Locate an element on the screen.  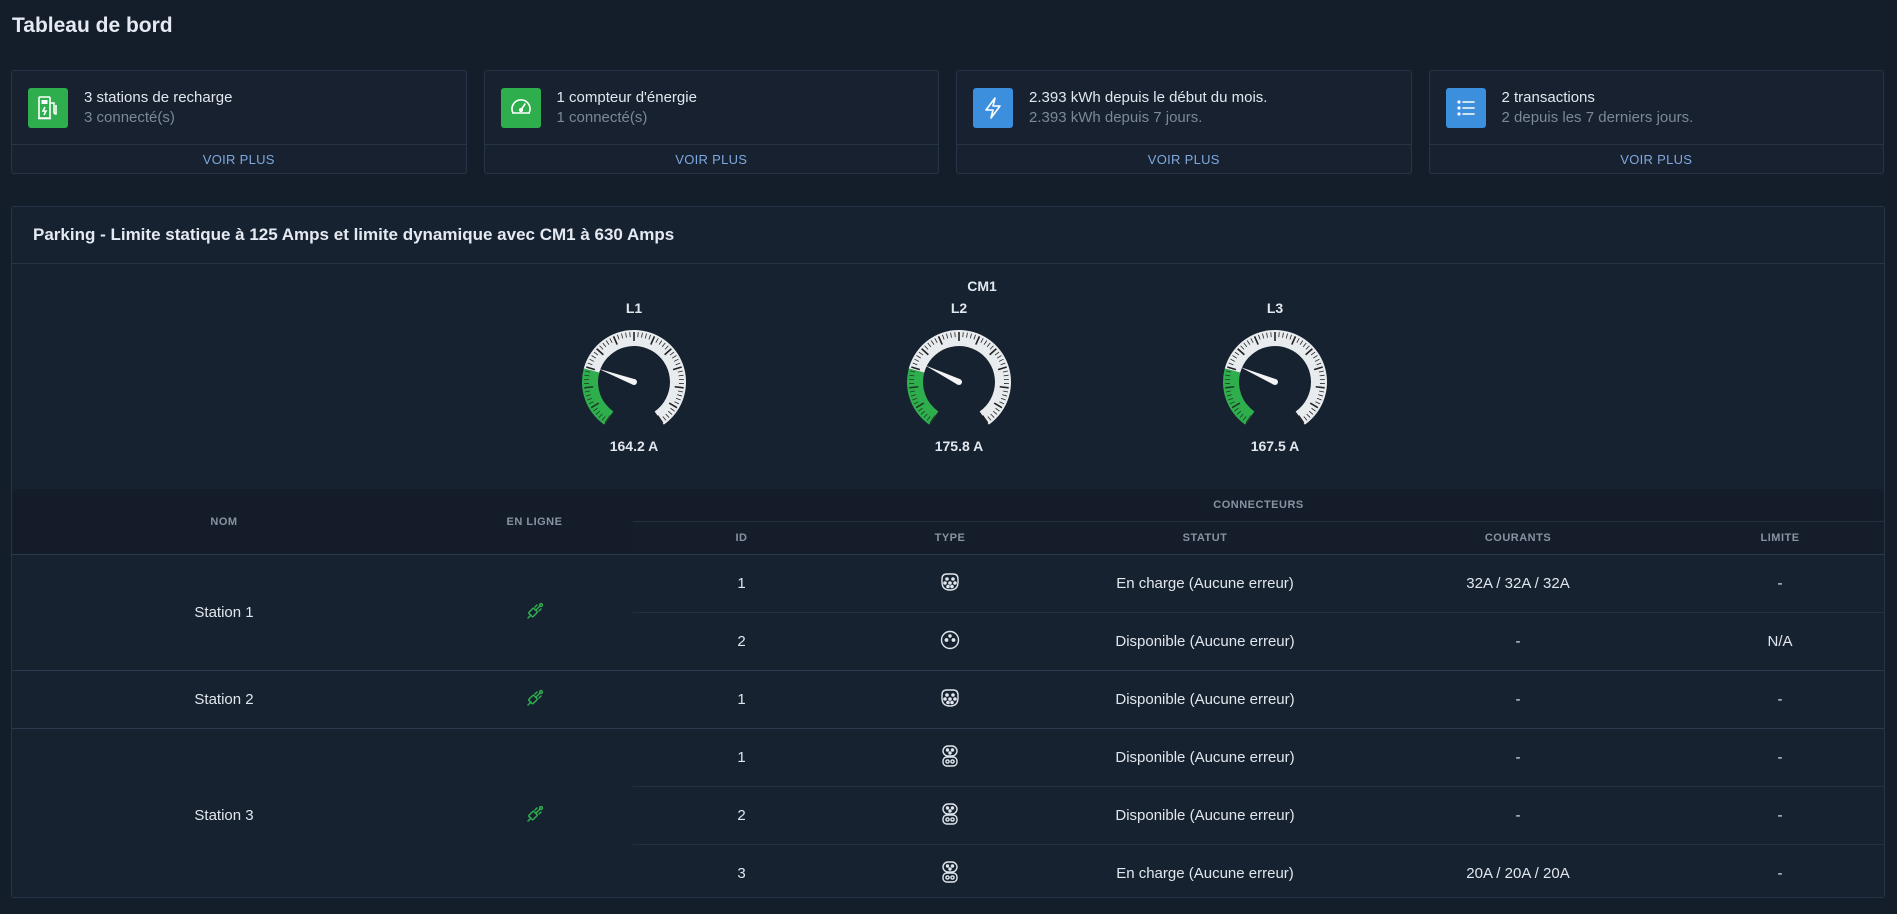
header-status: STATUT is located at coordinates (1205, 538).